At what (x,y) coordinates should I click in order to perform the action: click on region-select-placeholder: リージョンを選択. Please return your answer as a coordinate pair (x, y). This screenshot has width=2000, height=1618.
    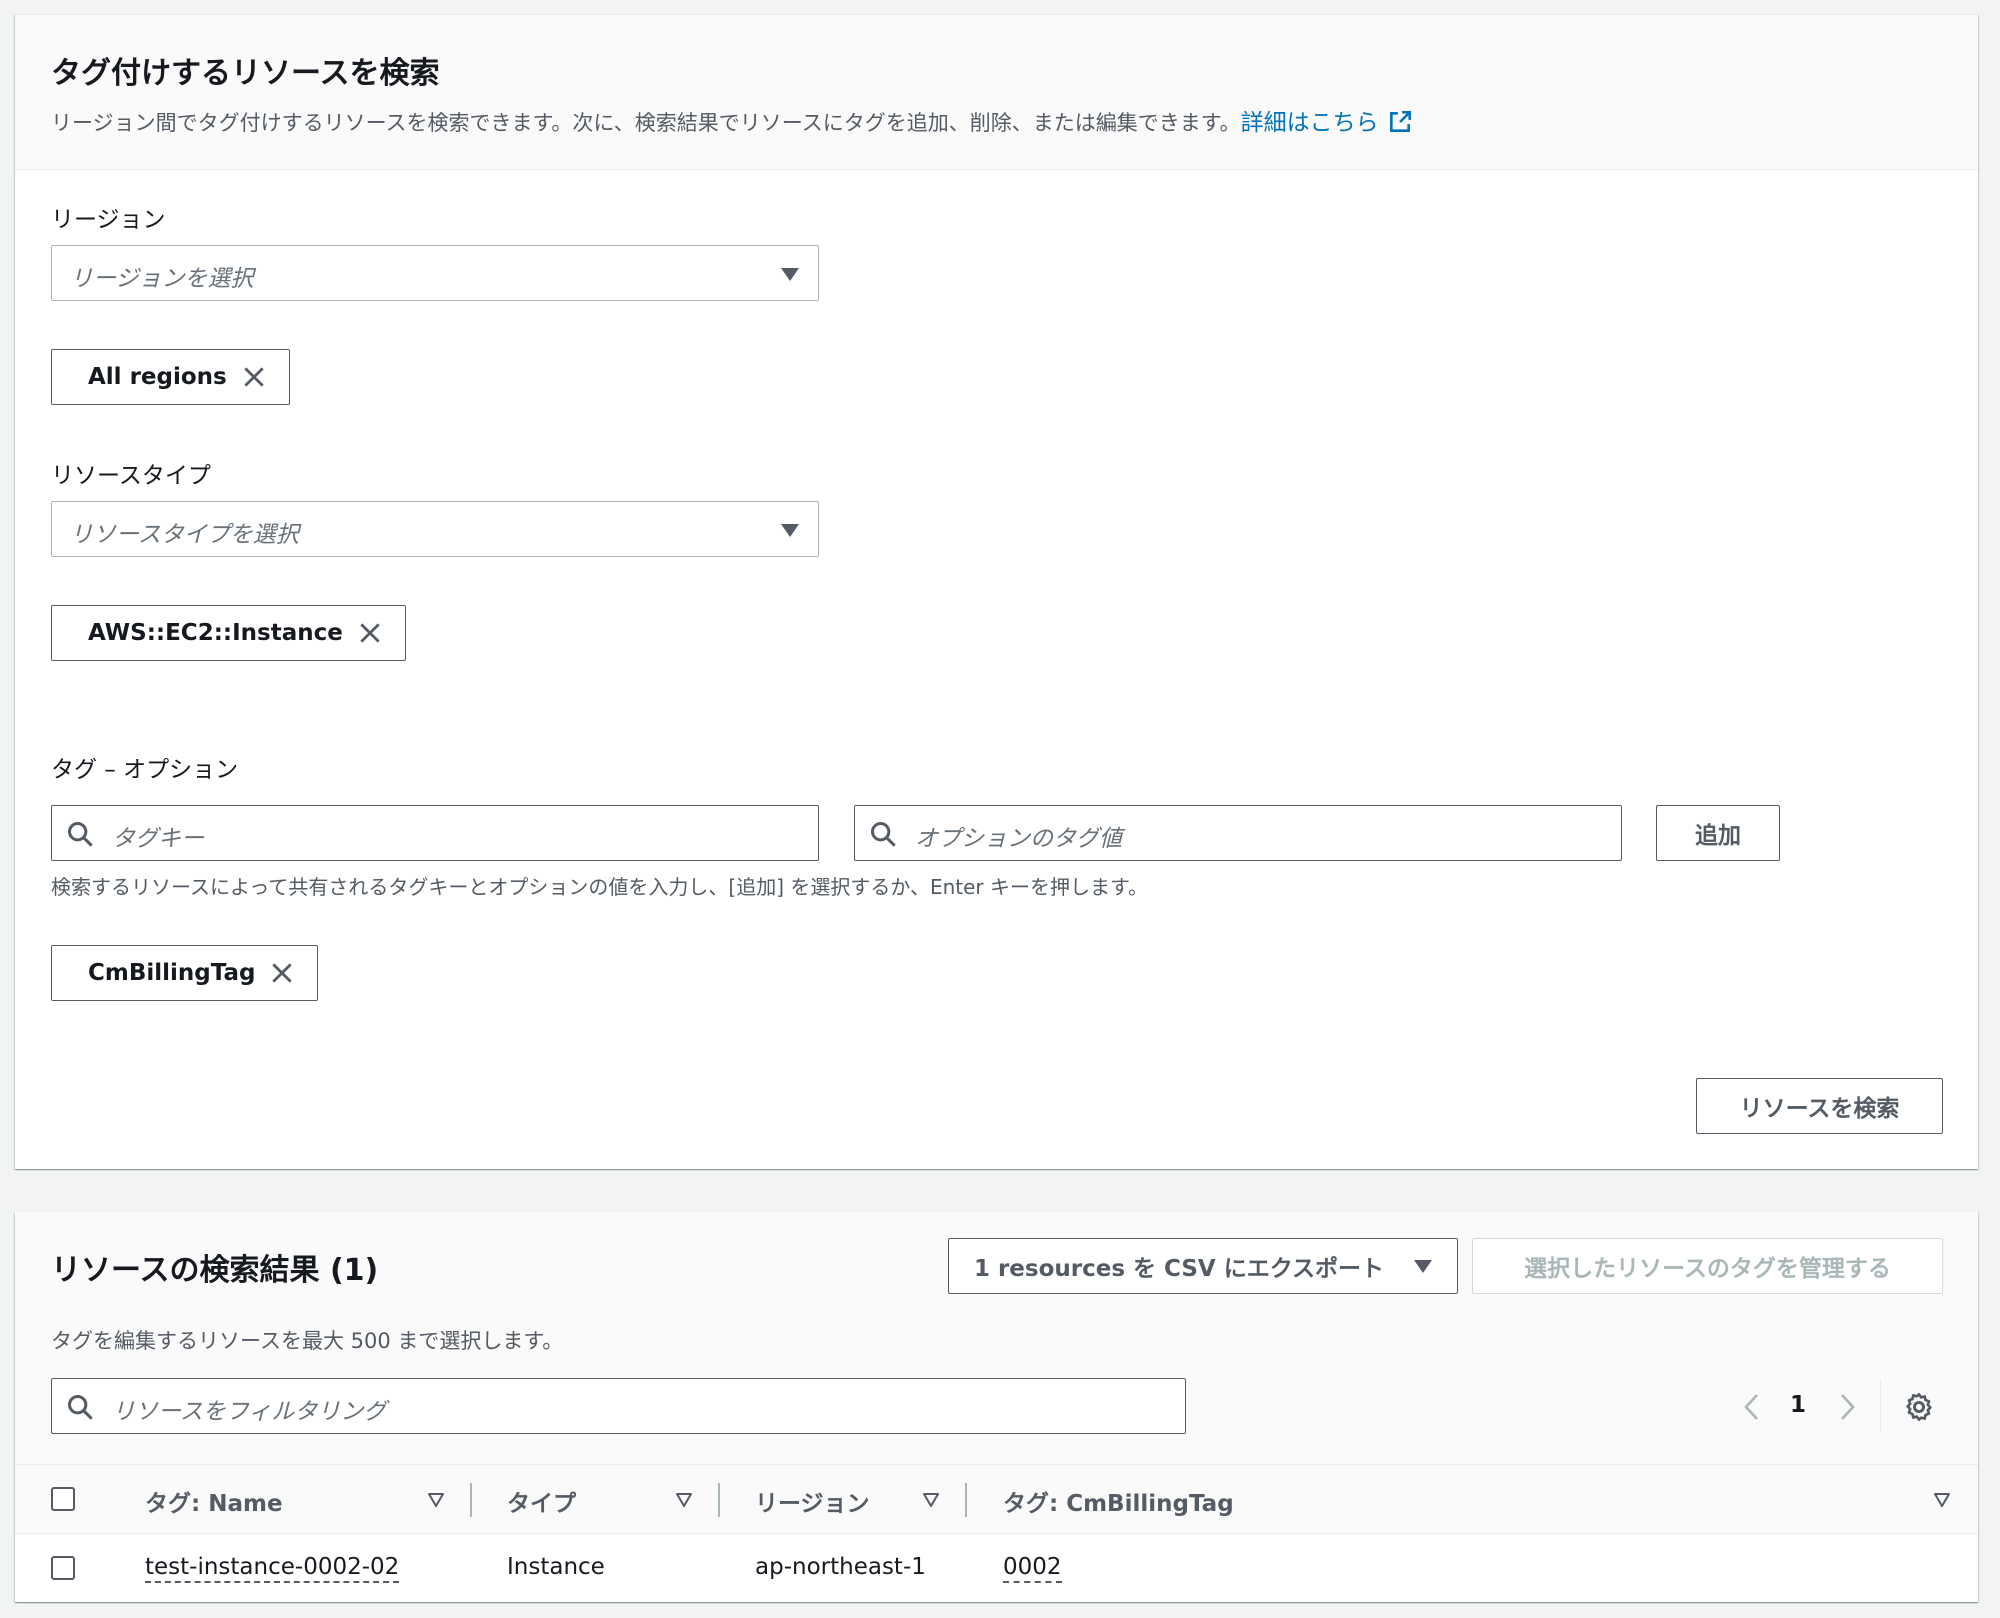
    Looking at the image, I should click on (162, 279).